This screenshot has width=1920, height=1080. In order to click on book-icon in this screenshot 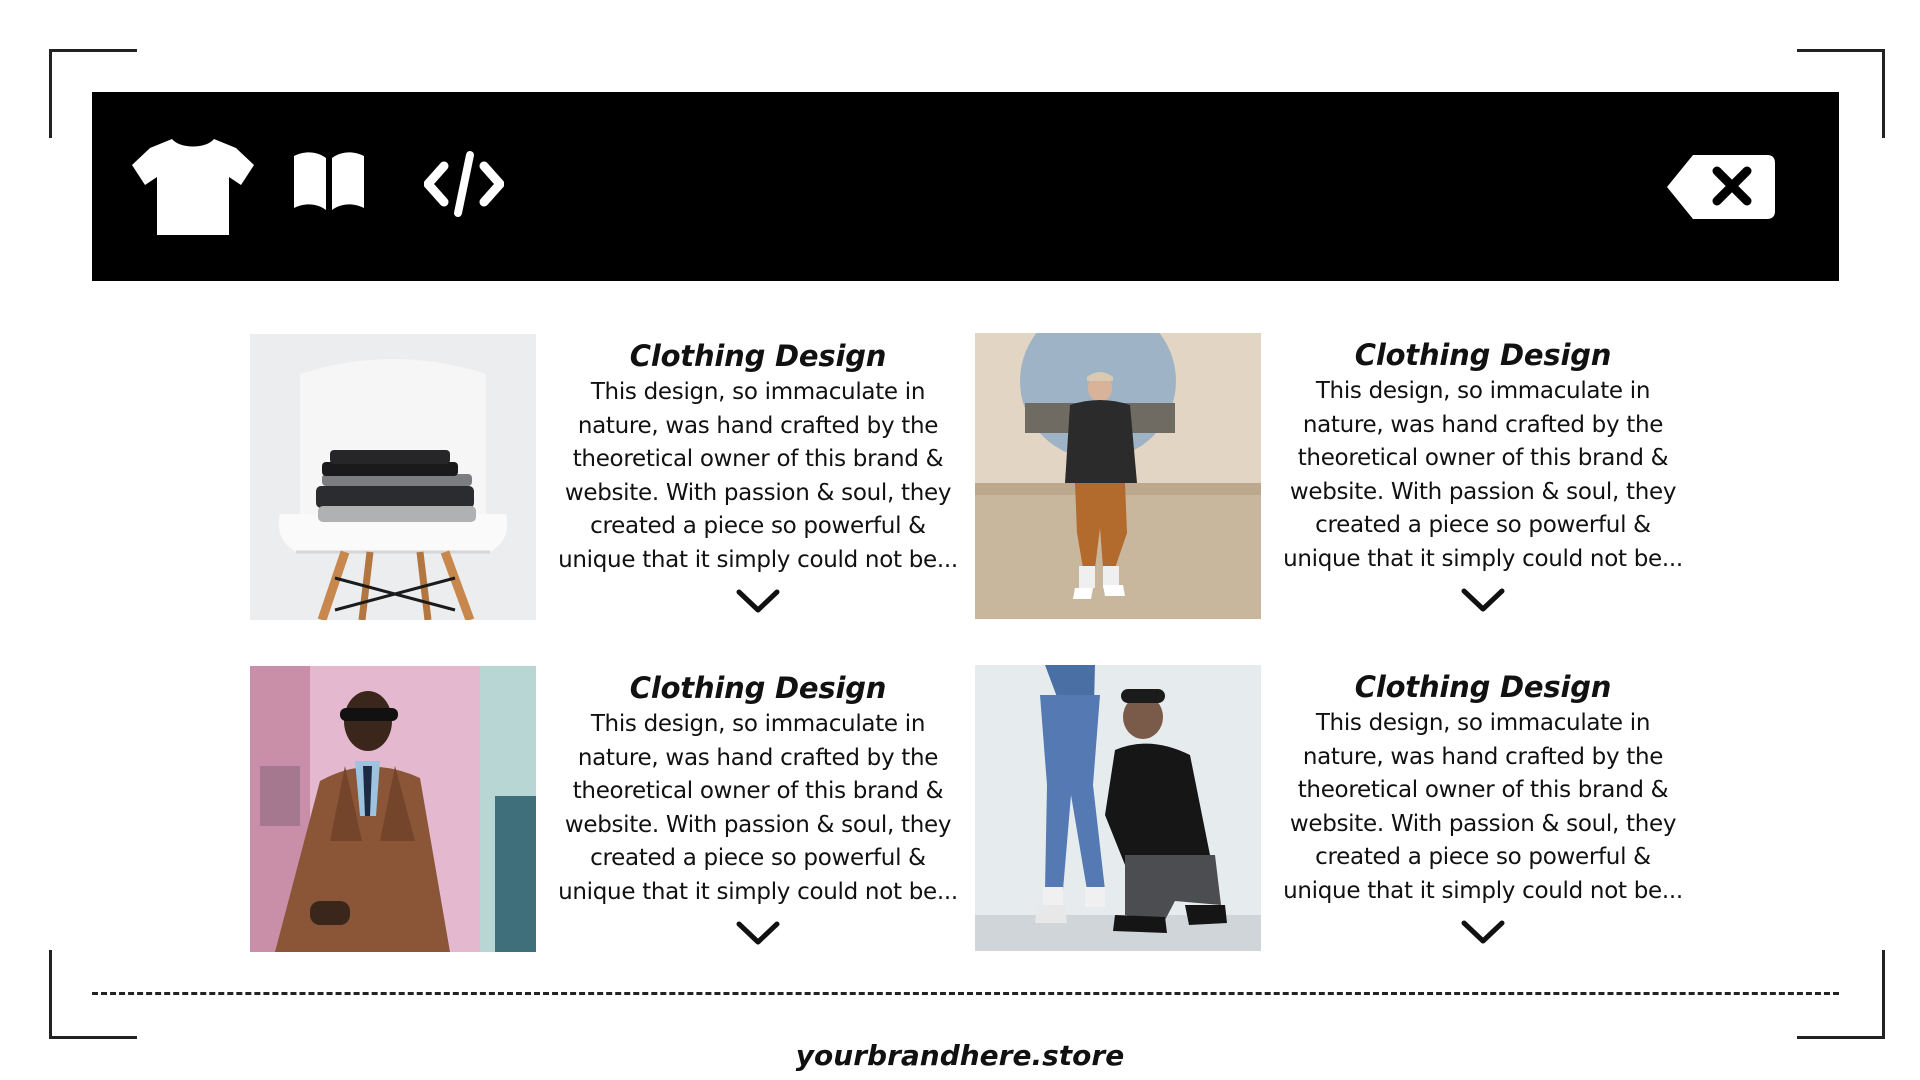, I will do `click(329, 181)`.